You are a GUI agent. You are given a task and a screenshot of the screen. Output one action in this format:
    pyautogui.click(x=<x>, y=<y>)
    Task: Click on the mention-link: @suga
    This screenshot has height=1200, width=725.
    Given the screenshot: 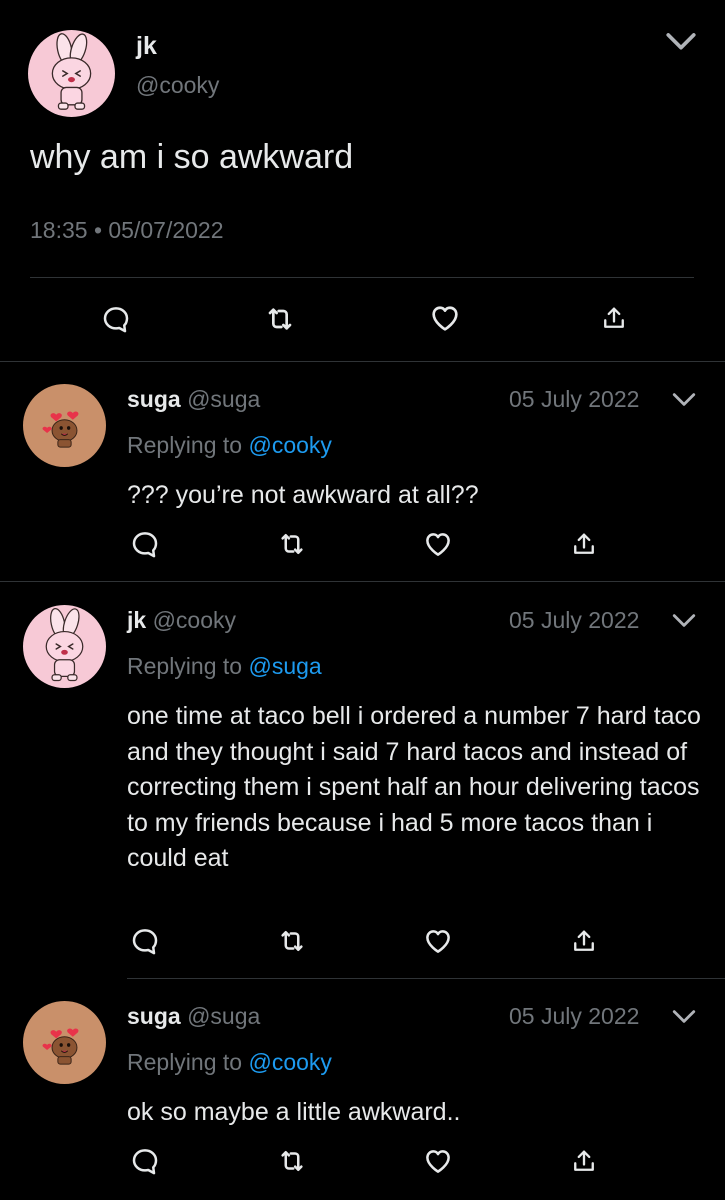 What is the action you would take?
    pyautogui.click(x=284, y=666)
    